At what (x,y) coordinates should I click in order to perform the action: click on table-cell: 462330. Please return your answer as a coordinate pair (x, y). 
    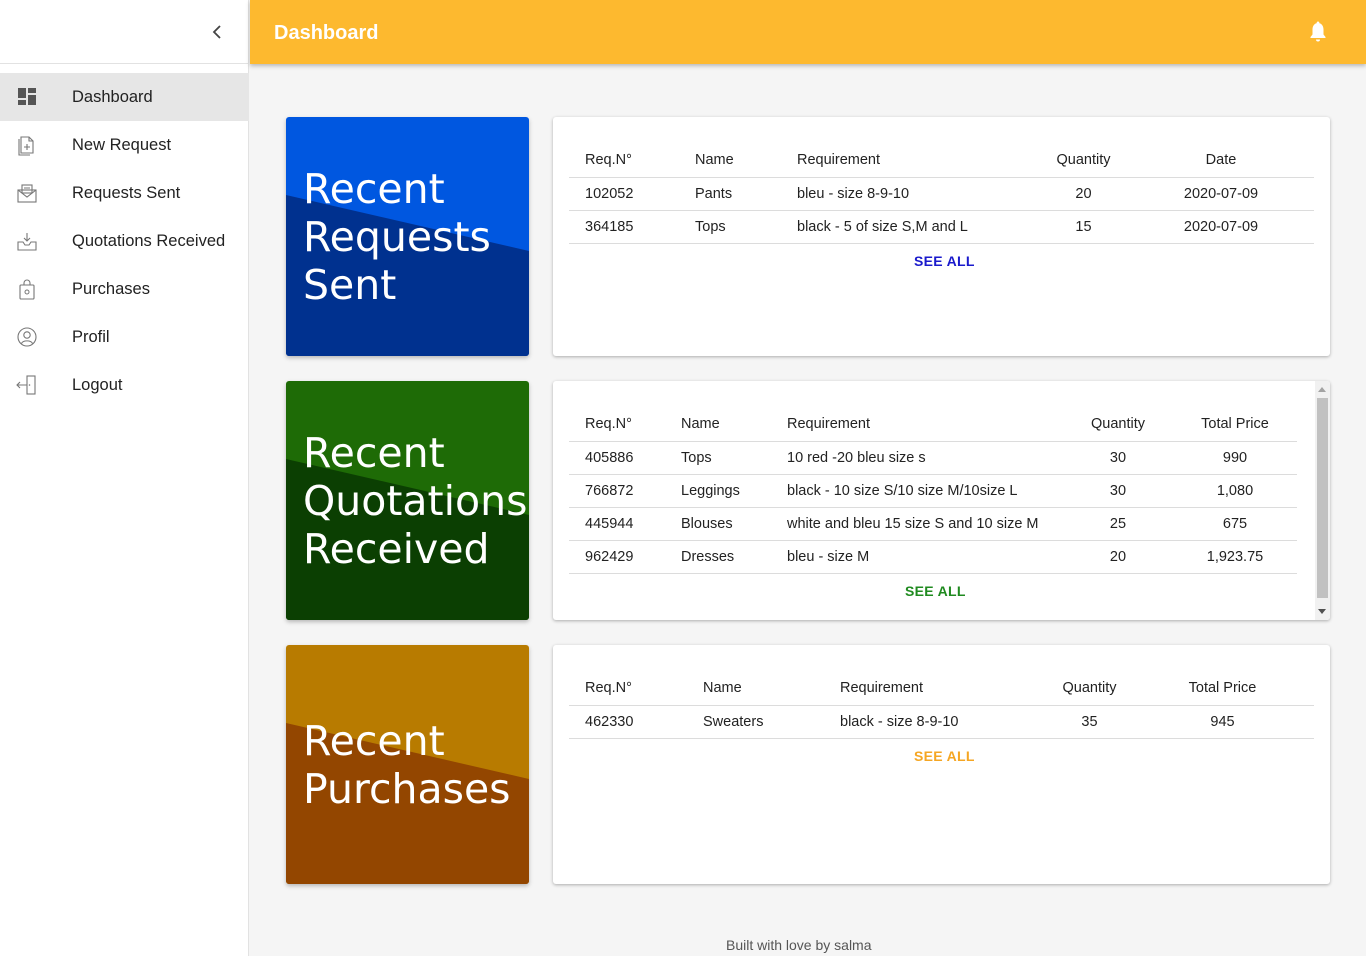
    Looking at the image, I should click on (628, 722).